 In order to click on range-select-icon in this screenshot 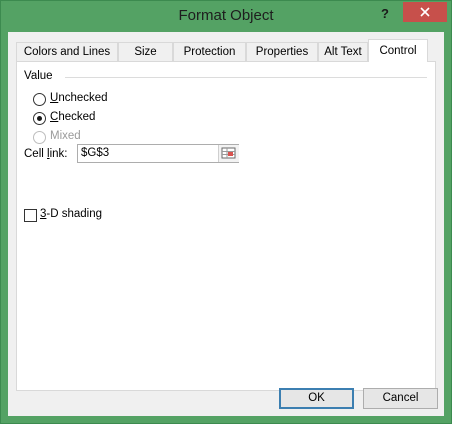, I will do `click(228, 153)`.